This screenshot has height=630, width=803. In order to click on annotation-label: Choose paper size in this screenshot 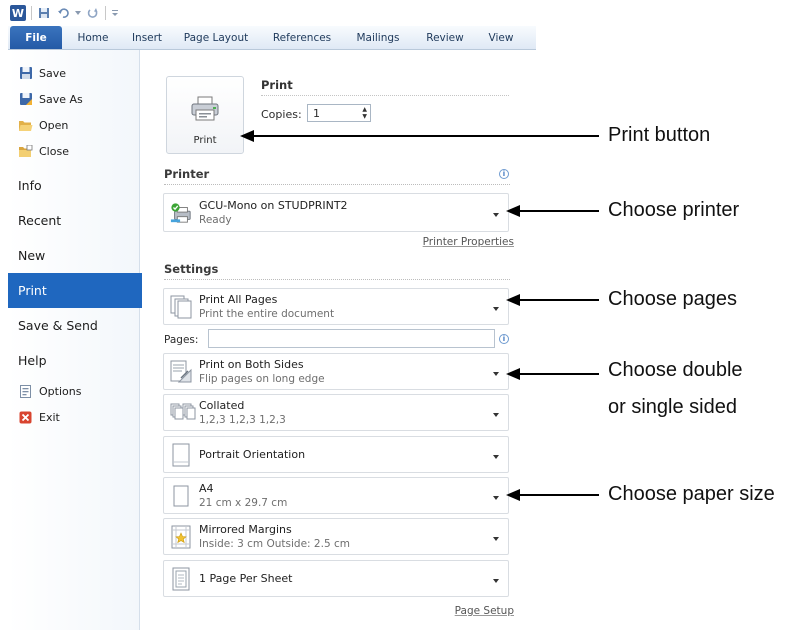, I will do `click(691, 494)`.